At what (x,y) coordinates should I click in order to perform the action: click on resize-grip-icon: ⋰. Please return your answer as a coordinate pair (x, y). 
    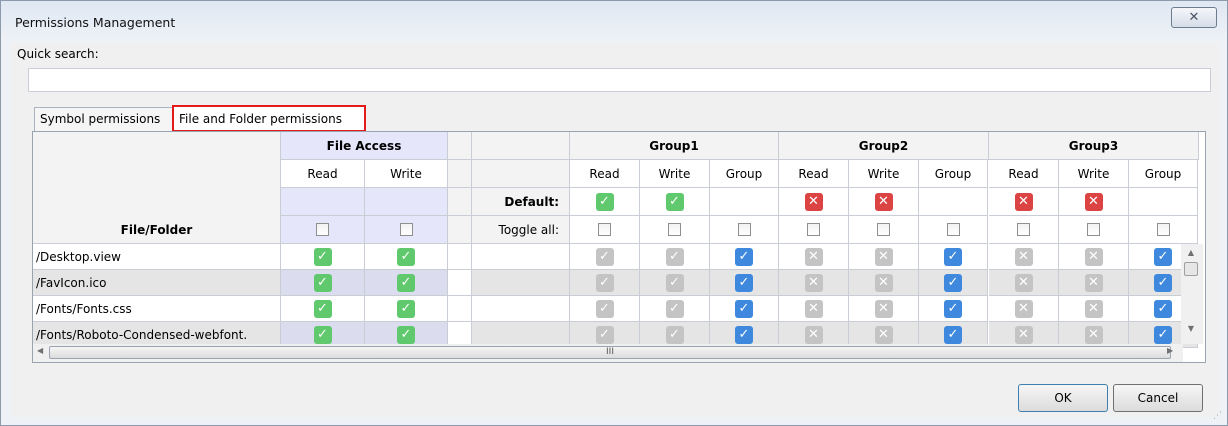
    Looking at the image, I should click on (1219, 417).